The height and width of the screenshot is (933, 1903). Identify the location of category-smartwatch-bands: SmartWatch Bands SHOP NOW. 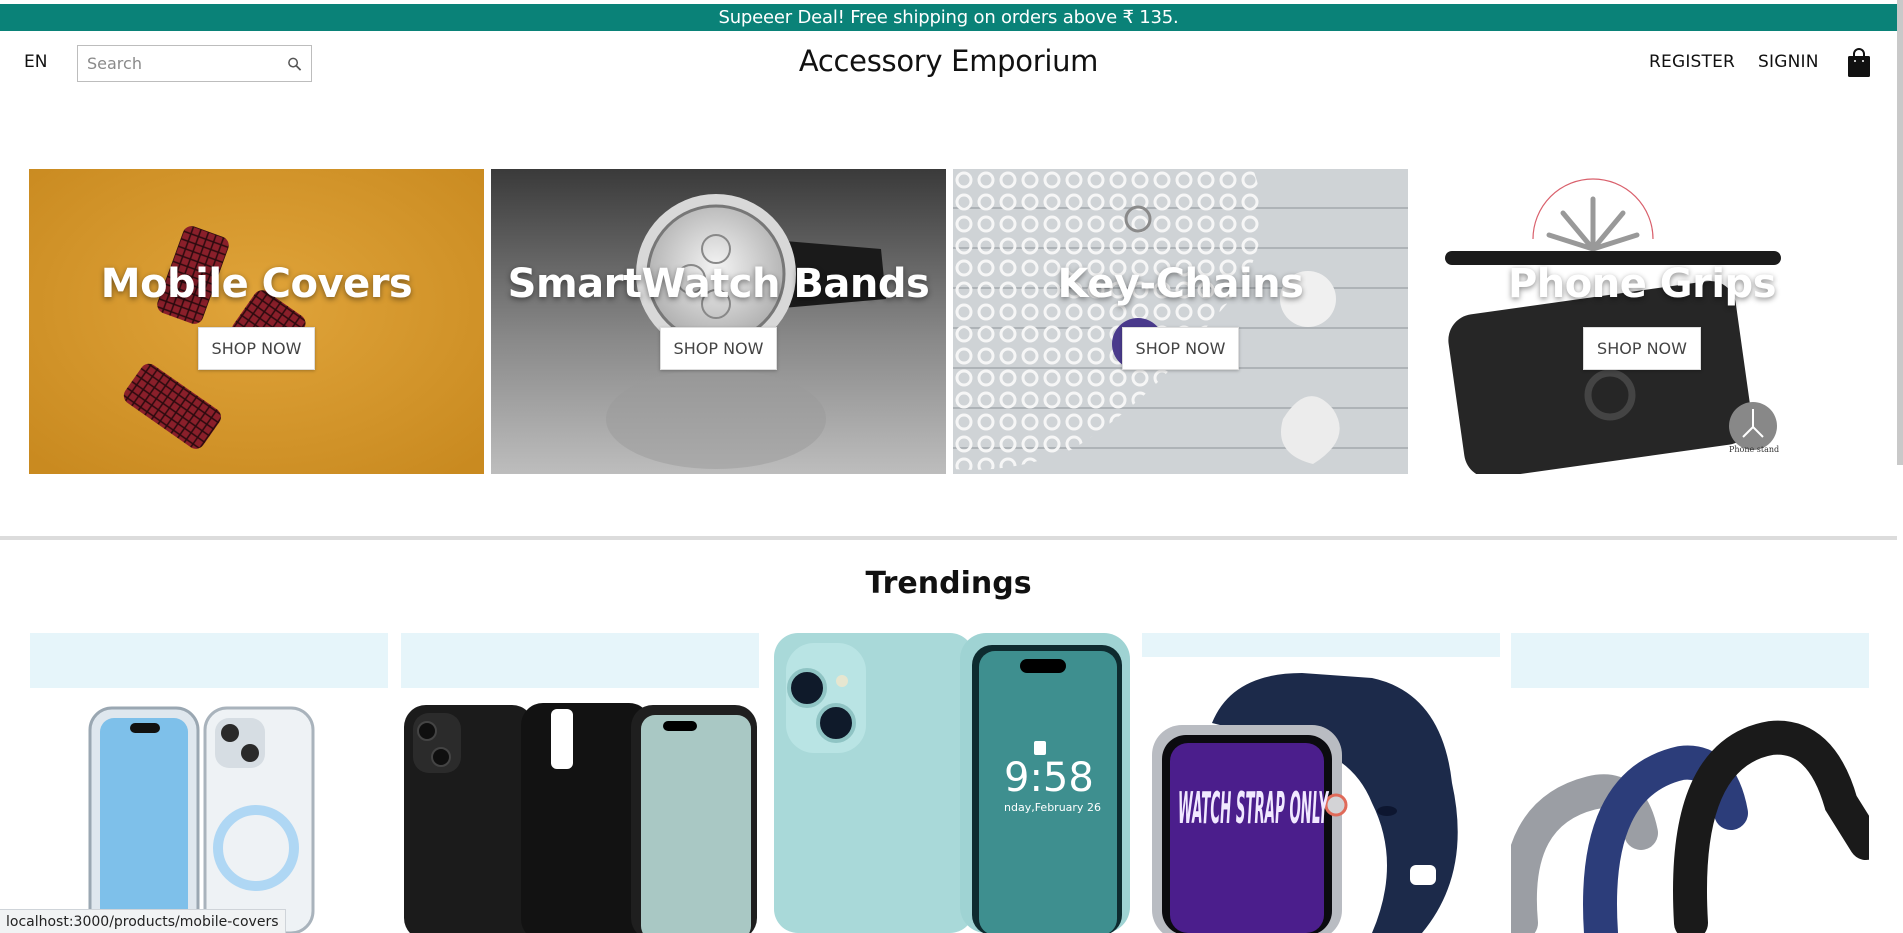
(718, 321).